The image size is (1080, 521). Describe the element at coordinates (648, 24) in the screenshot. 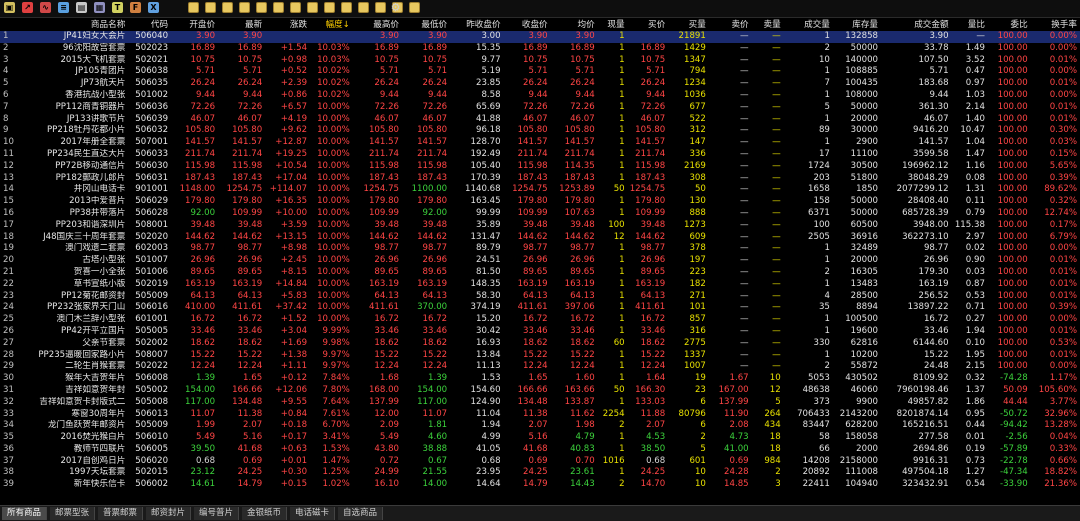

I see `column-header: 买价` at that location.